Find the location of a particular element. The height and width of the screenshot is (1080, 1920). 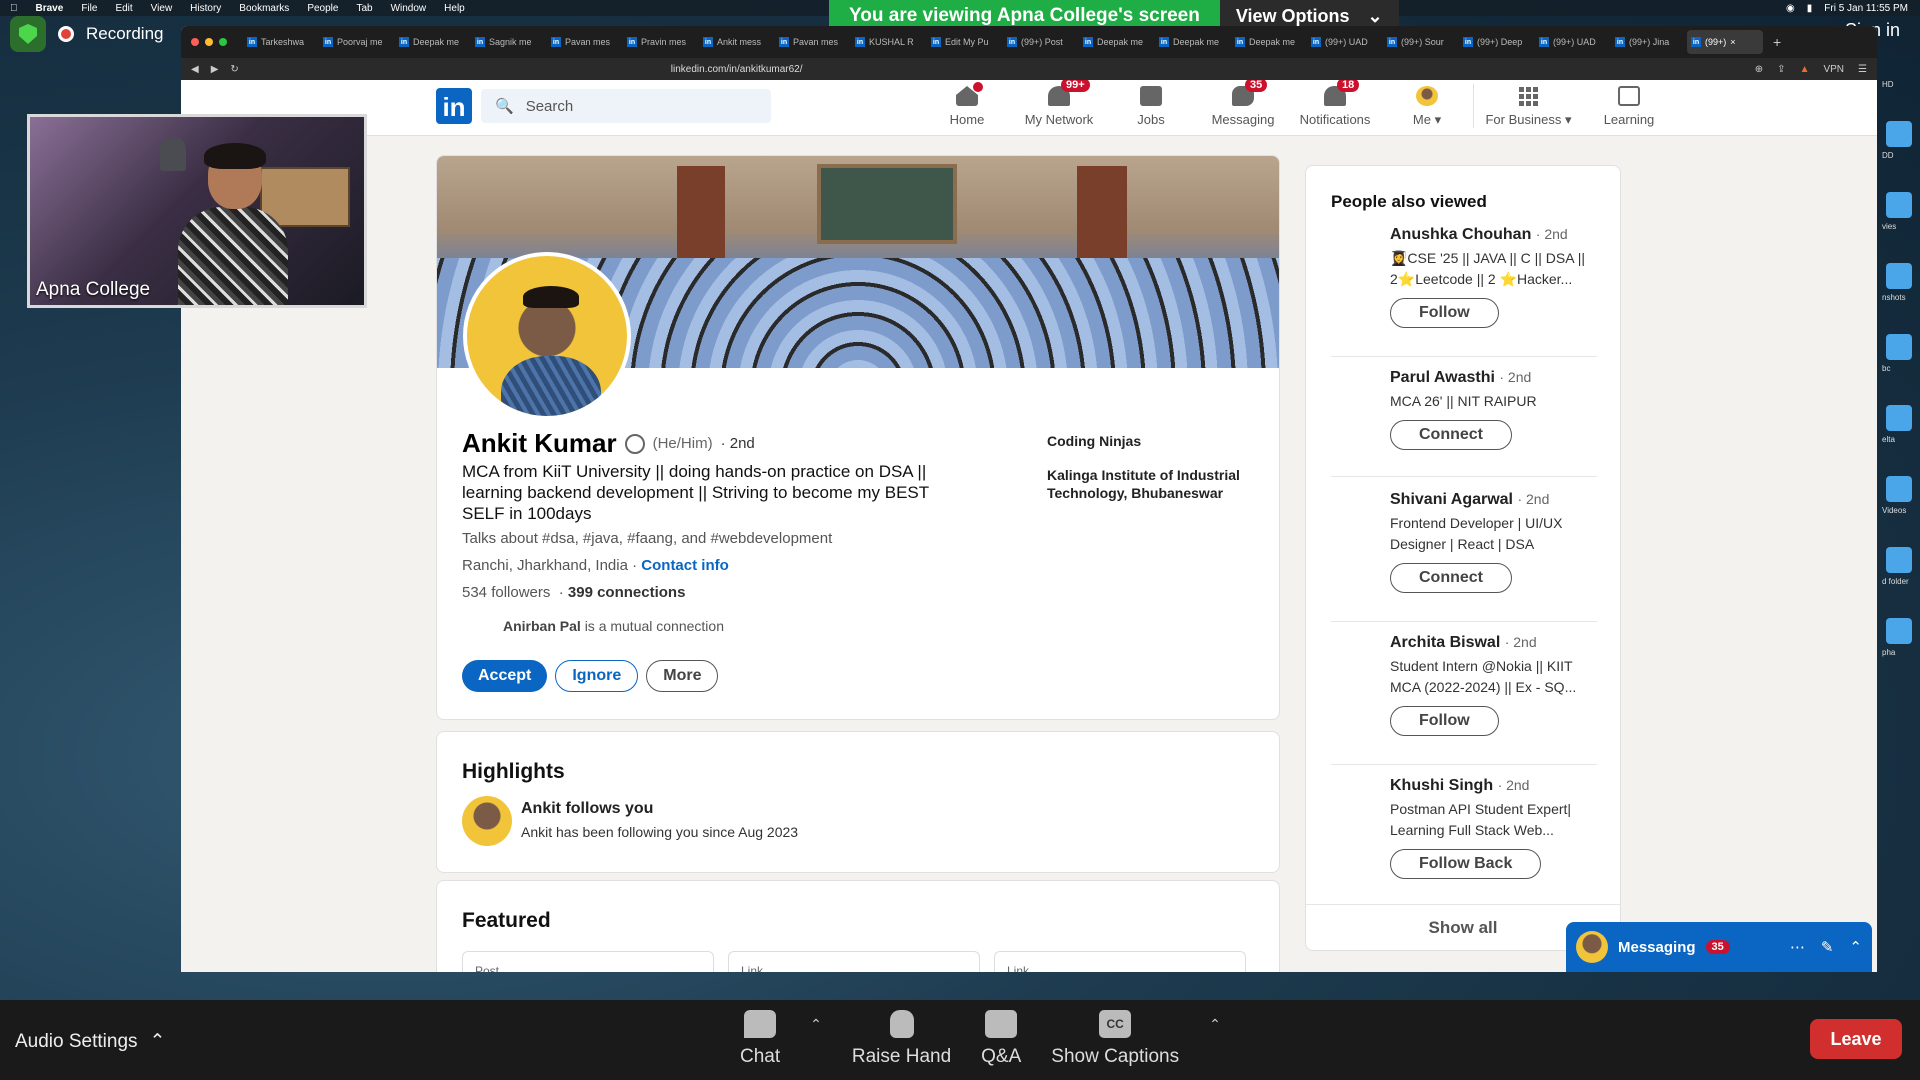

menu-edit: Edit is located at coordinates (123, 8).